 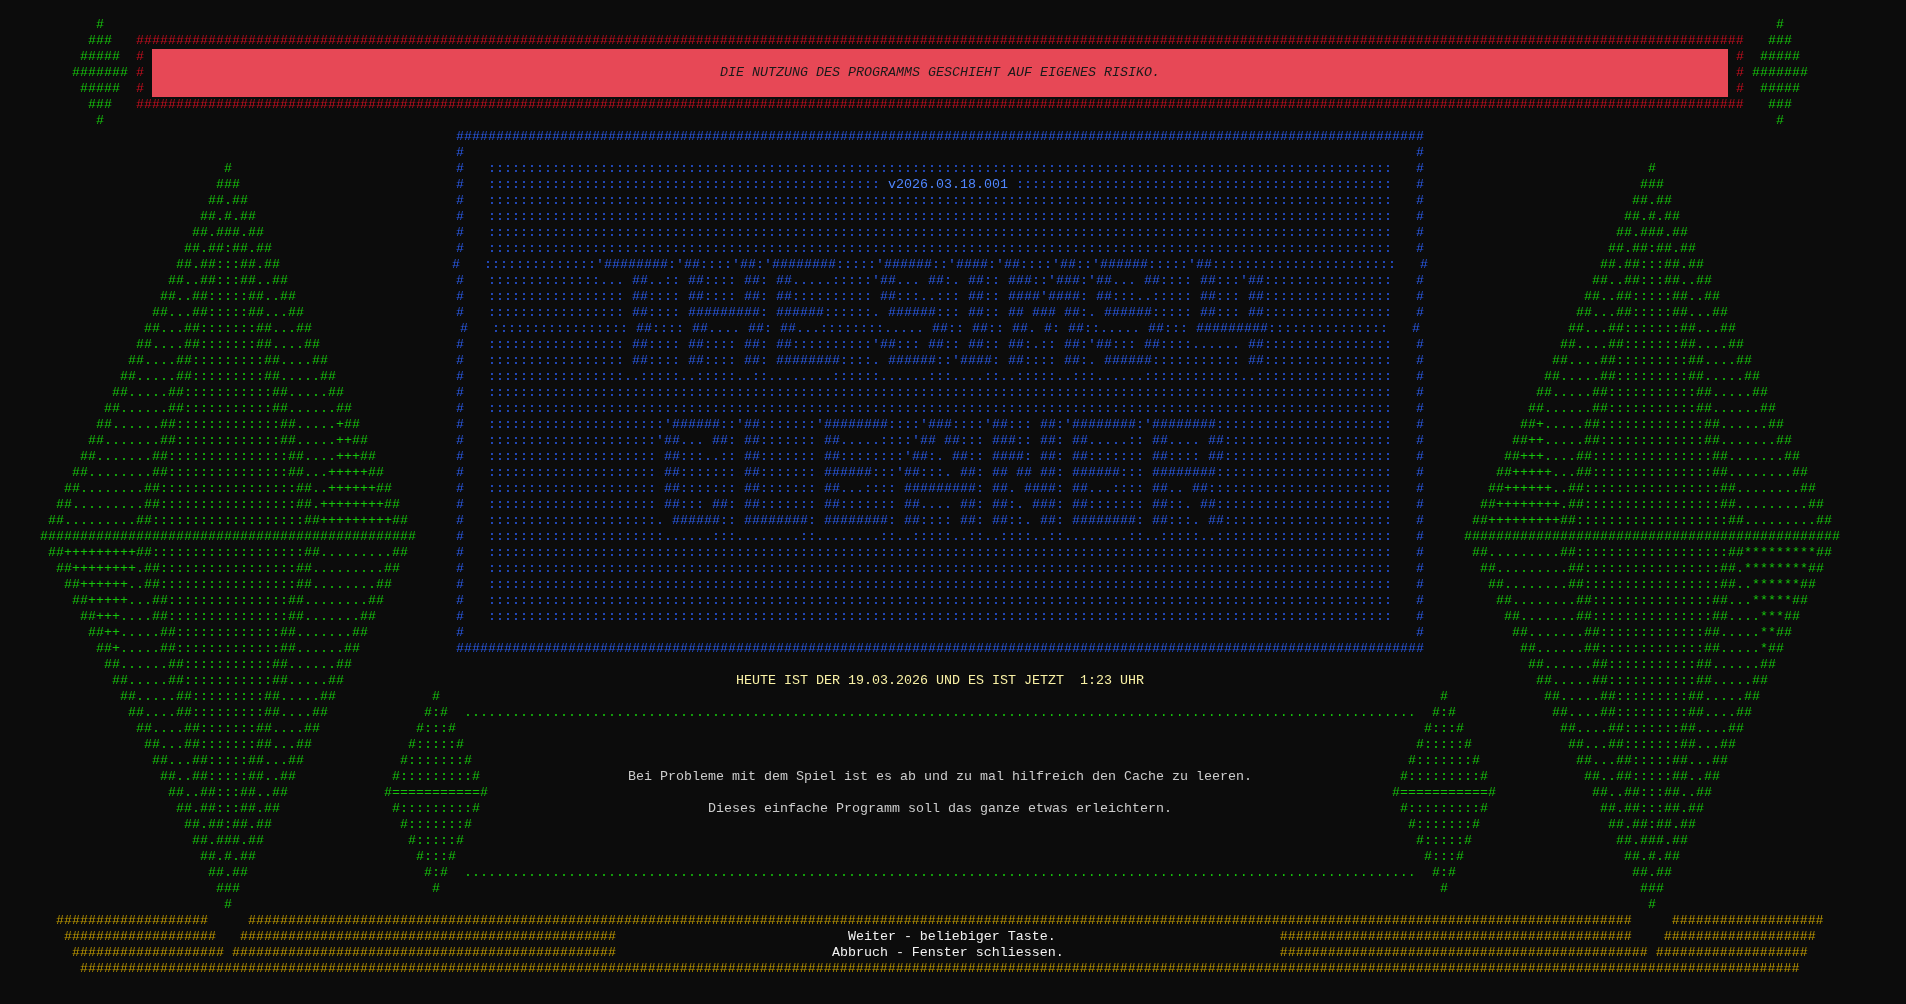 I want to click on ascii-art-line: ##......##:::::::::::::##.....*##, so click(x=1652, y=649).